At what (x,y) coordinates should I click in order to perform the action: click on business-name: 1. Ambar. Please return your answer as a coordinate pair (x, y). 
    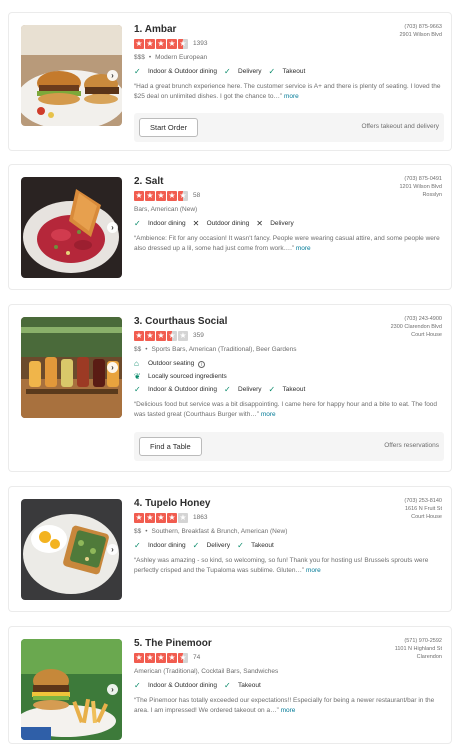
    Looking at the image, I should click on (288, 29).